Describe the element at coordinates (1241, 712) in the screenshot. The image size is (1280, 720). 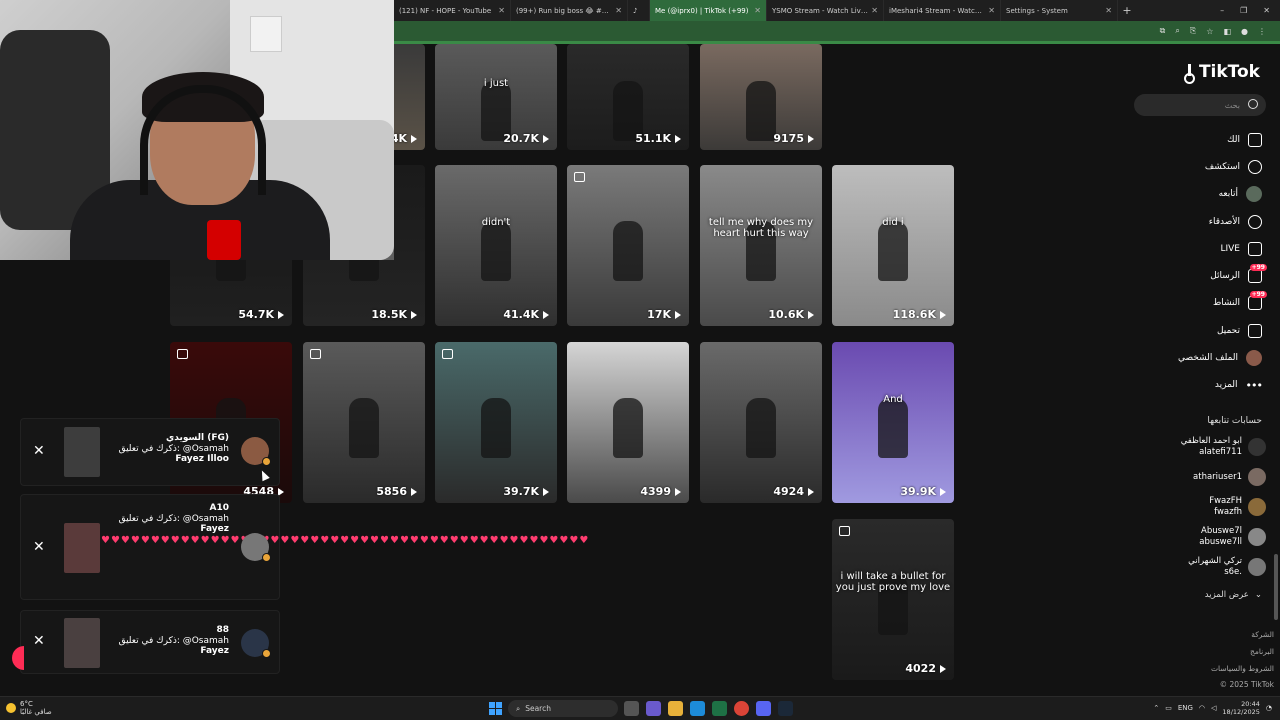
I see `clock-date: 18/12/2025` at that location.